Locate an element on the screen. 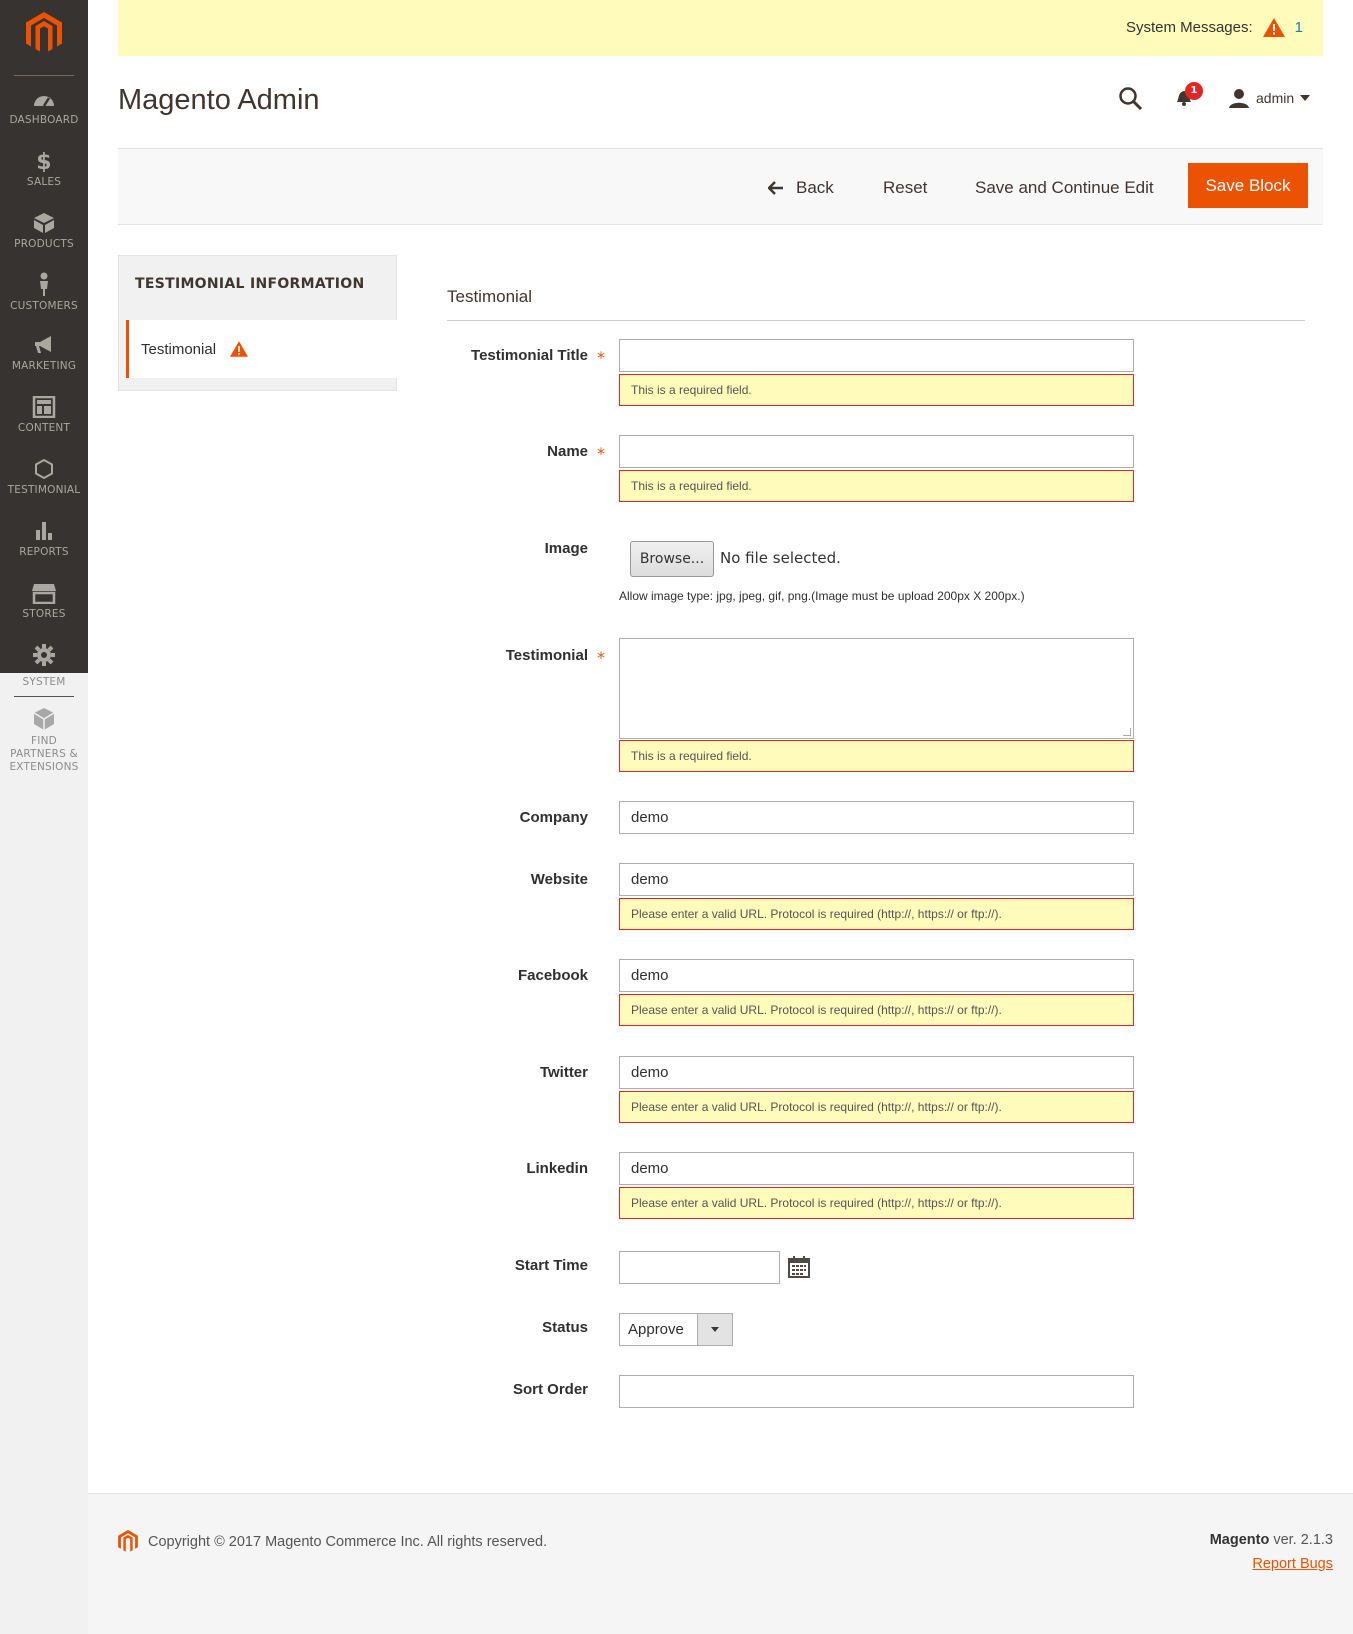 This screenshot has width=1353, height=1634. company-input: demo is located at coordinates (876, 817).